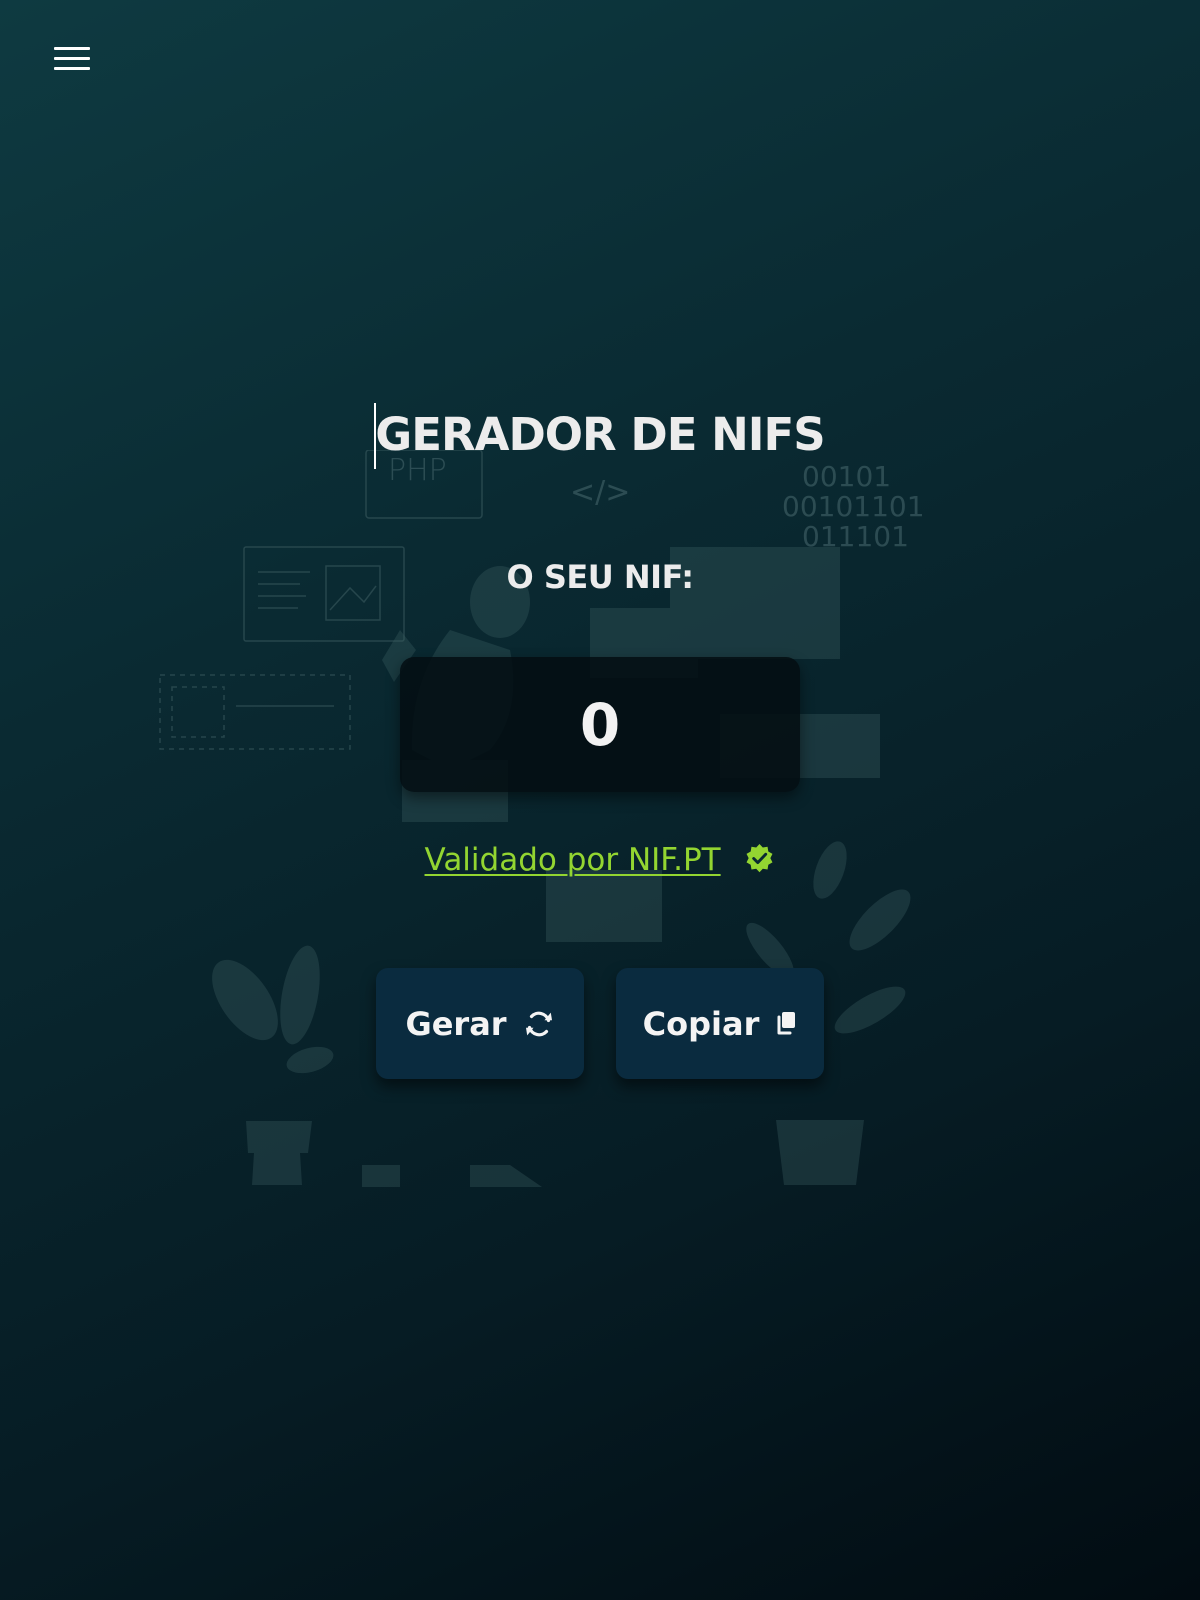 The image size is (1200, 1600). I want to click on generate-button: Gerar, so click(480, 1023).